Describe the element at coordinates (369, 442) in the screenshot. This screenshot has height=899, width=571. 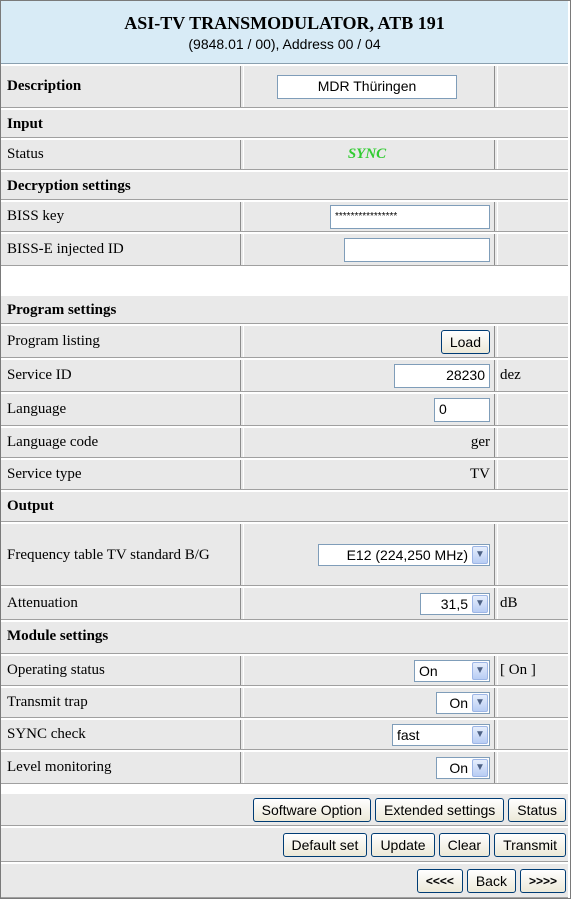
I see `language-code-value: ger` at that location.